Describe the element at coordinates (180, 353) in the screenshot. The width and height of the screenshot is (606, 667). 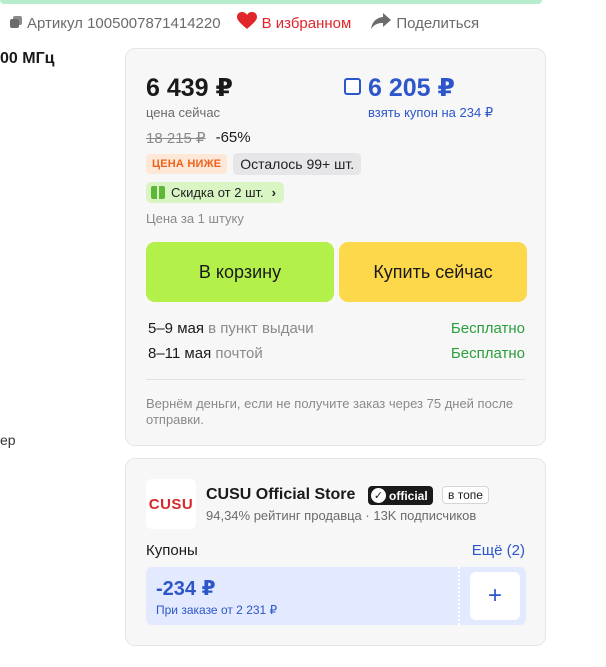
I see `delivery-date: 8–11 мая` at that location.